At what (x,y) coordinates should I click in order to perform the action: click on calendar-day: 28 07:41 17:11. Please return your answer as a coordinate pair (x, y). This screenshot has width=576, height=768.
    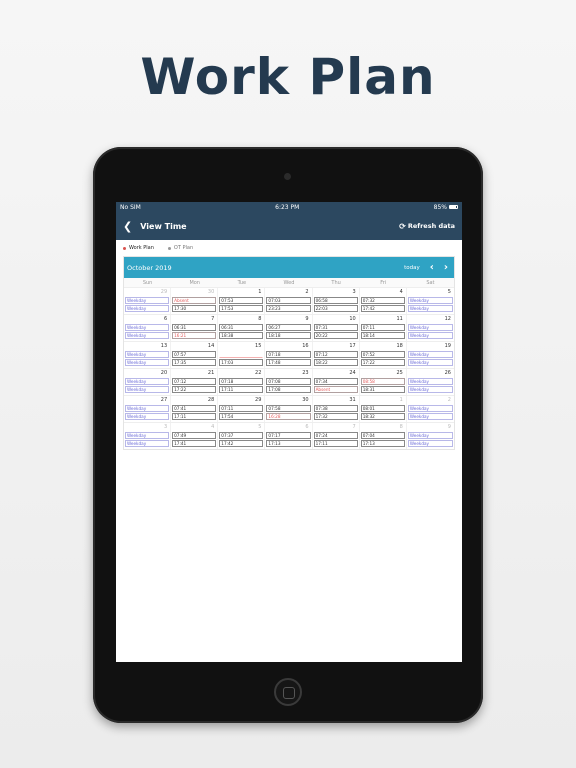
    Looking at the image, I should click on (195, 409).